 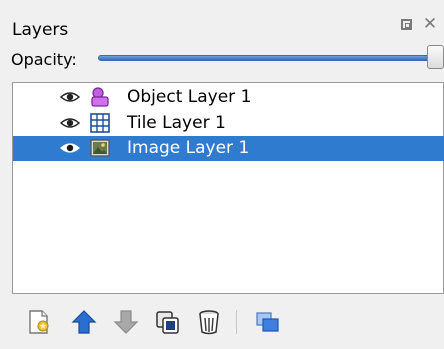 What do you see at coordinates (168, 322) in the screenshot?
I see `duplicate-layer-icon` at bounding box center [168, 322].